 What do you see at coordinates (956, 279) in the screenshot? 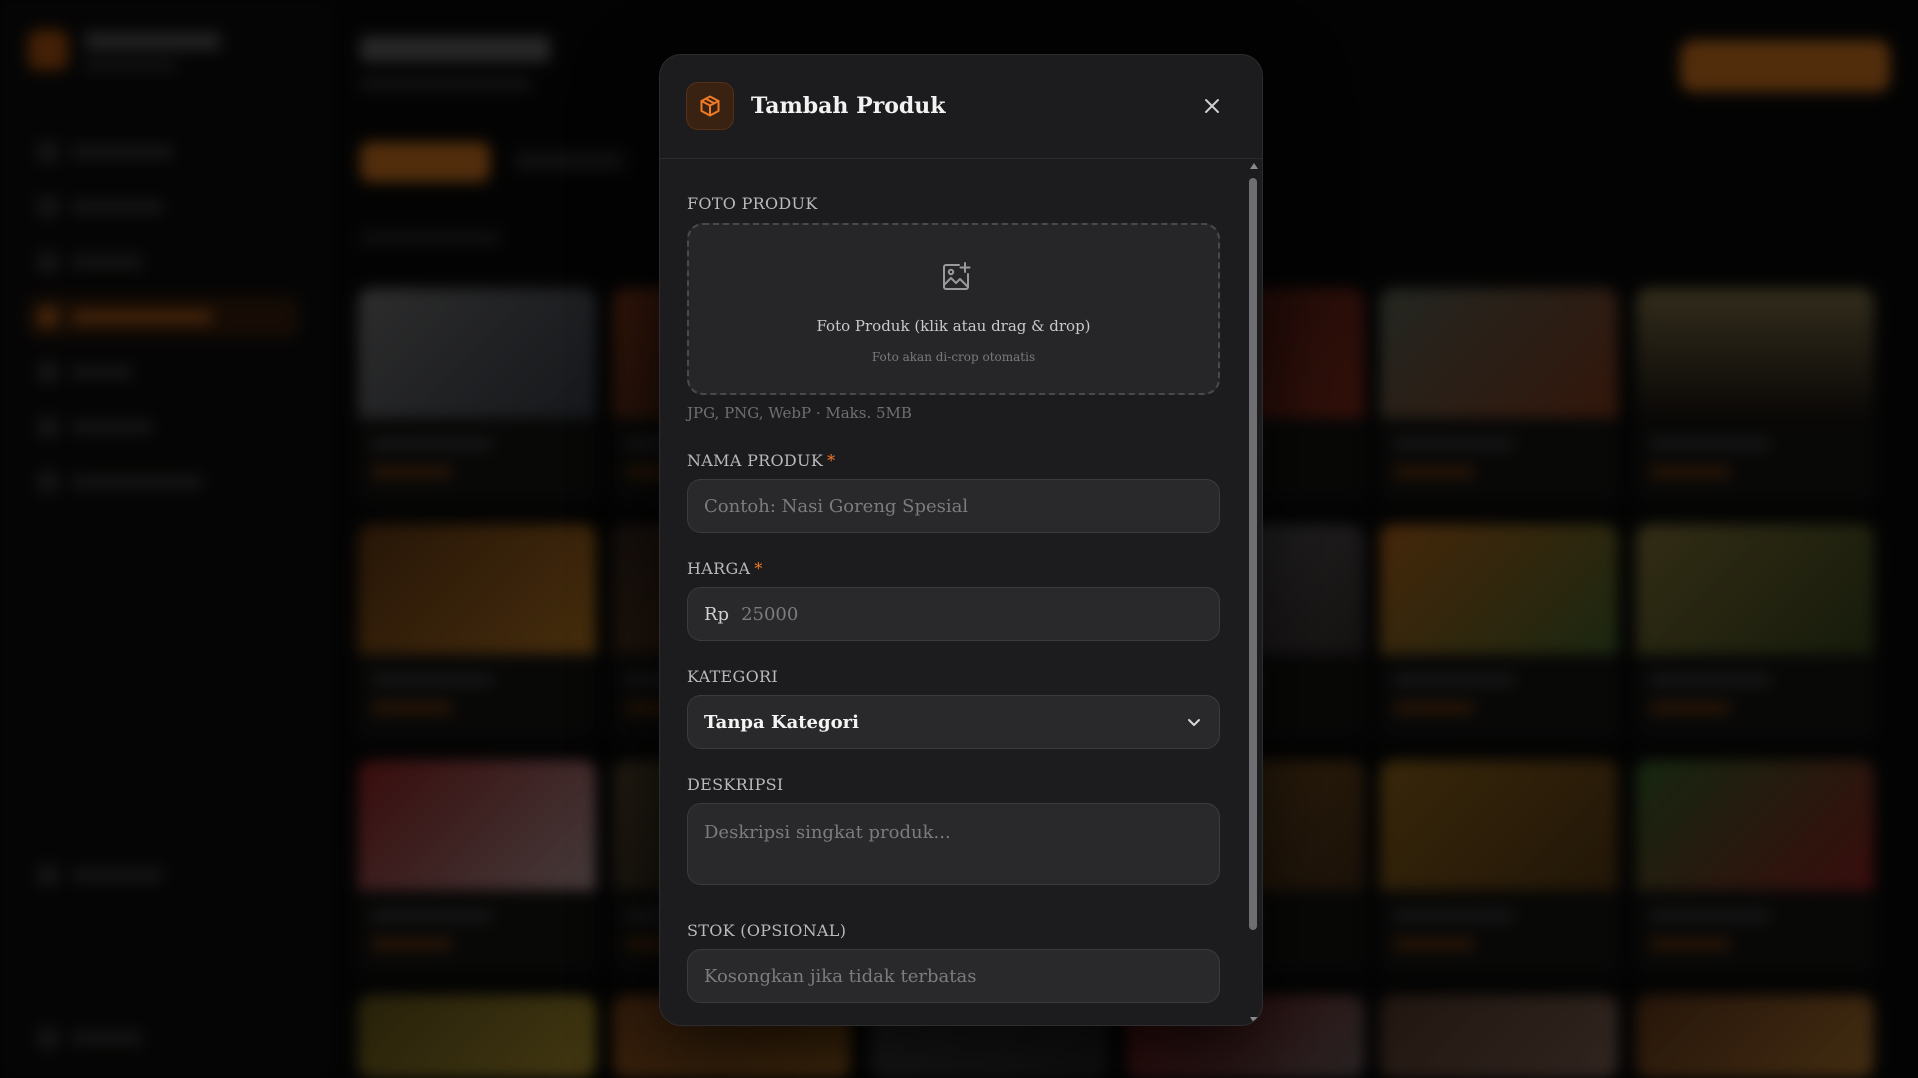
I see `image-add-icon` at bounding box center [956, 279].